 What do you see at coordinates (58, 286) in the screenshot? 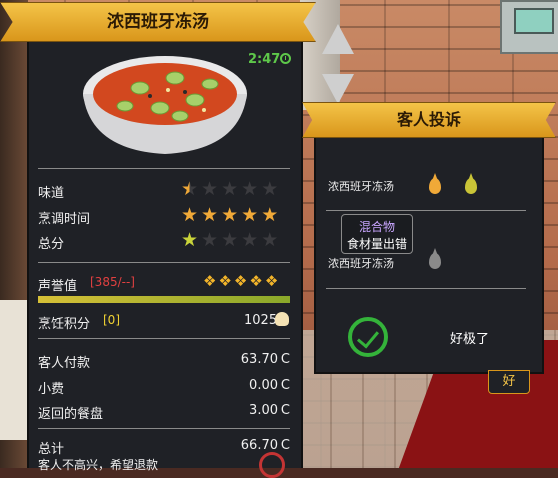
I see `reputation-label: 声誉值` at bounding box center [58, 286].